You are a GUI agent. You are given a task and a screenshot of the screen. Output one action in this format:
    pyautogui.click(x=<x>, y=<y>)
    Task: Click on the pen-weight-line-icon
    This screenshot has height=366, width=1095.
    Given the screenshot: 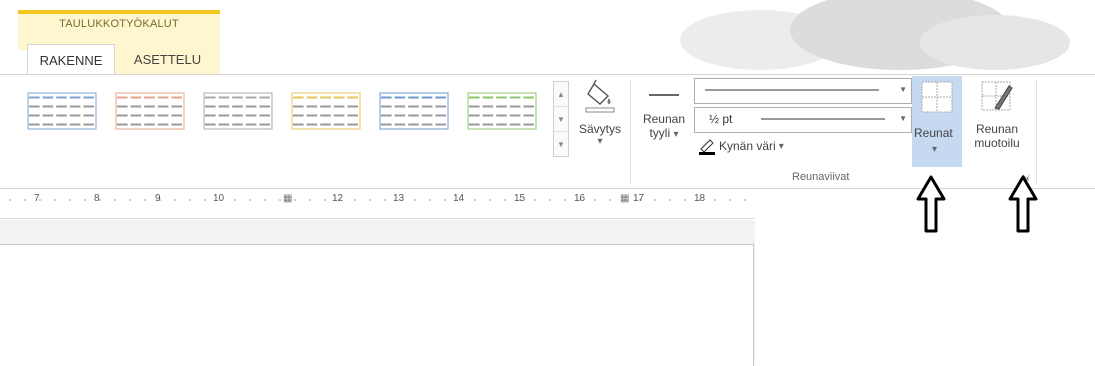 What is the action you would take?
    pyautogui.click(x=823, y=119)
    